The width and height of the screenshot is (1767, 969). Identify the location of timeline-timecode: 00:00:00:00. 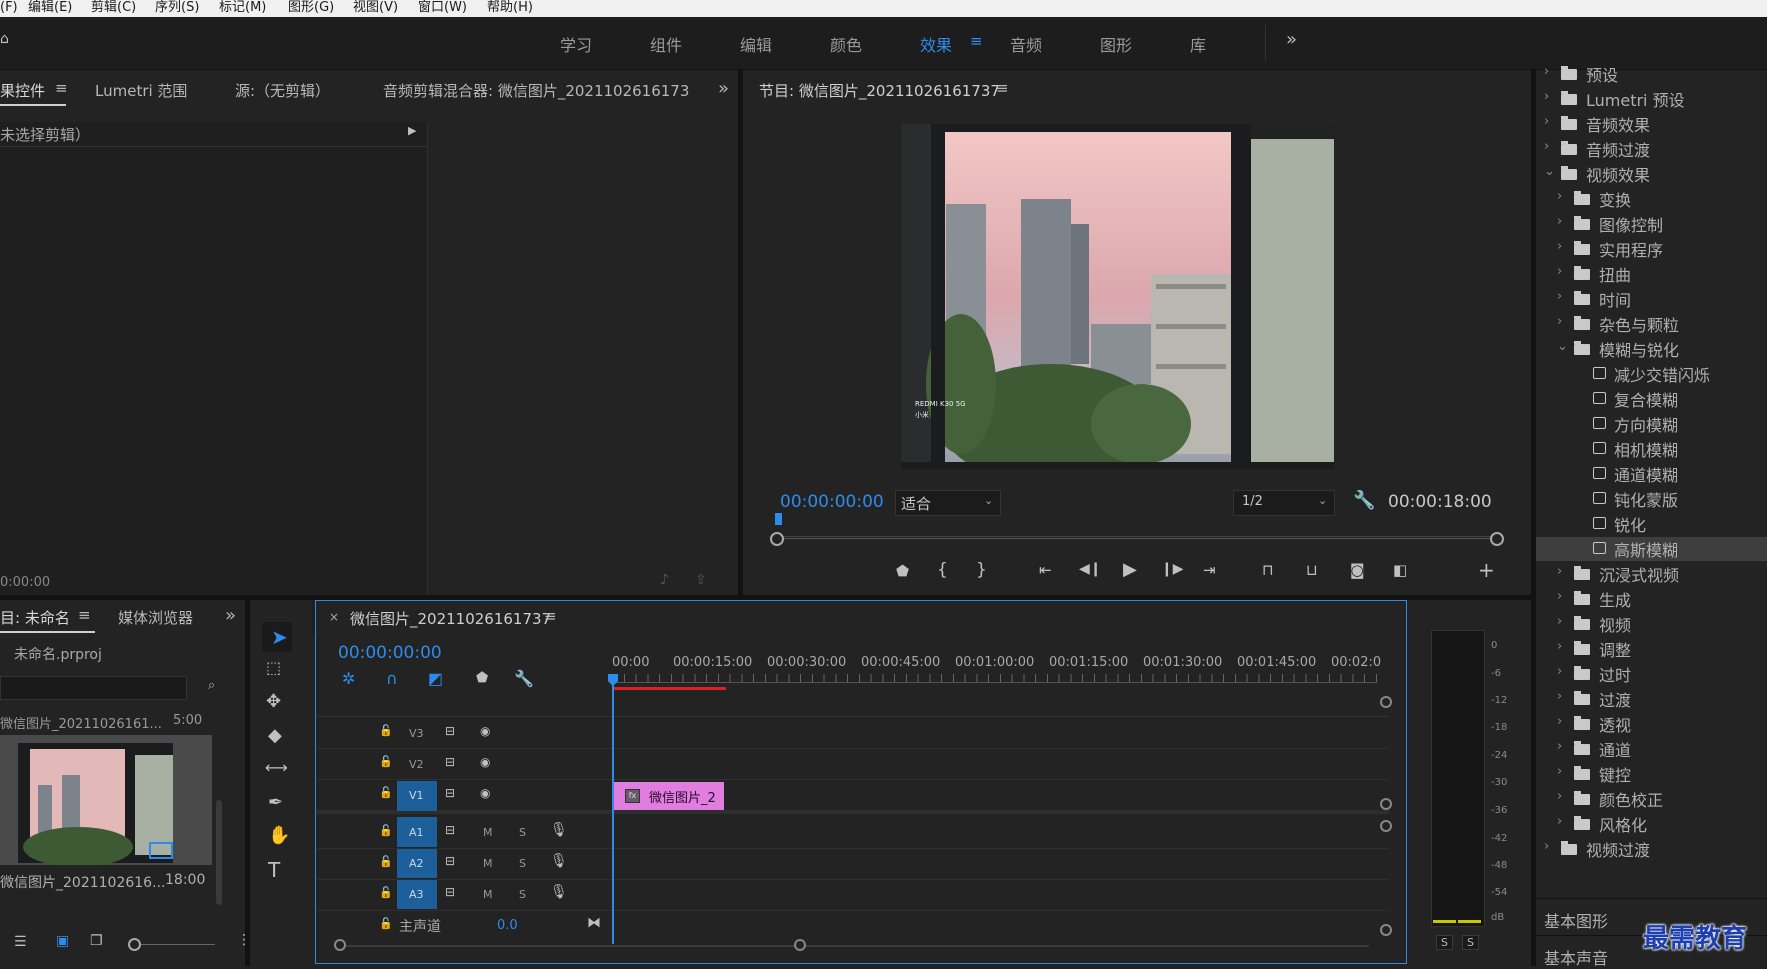
(390, 653).